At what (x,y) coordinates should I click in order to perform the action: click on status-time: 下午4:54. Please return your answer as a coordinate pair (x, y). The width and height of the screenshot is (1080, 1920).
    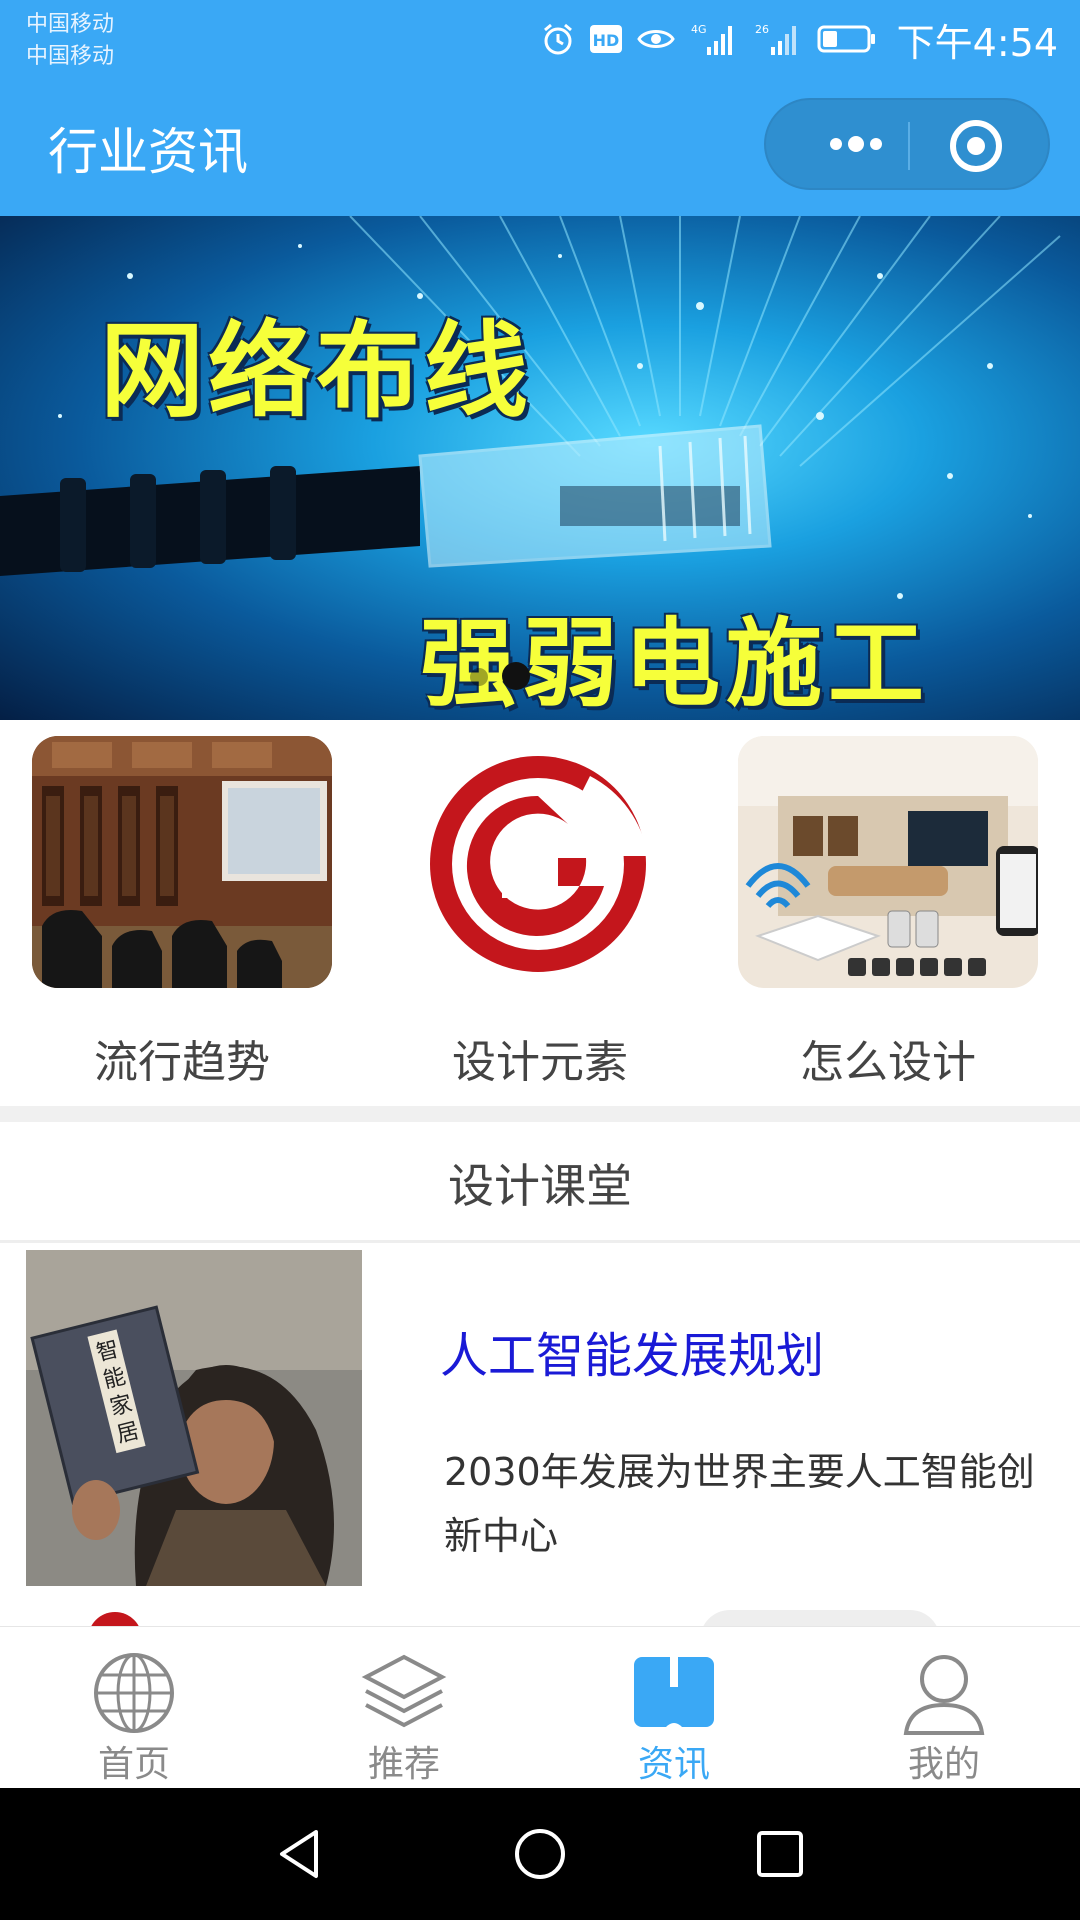
    Looking at the image, I should click on (977, 42).